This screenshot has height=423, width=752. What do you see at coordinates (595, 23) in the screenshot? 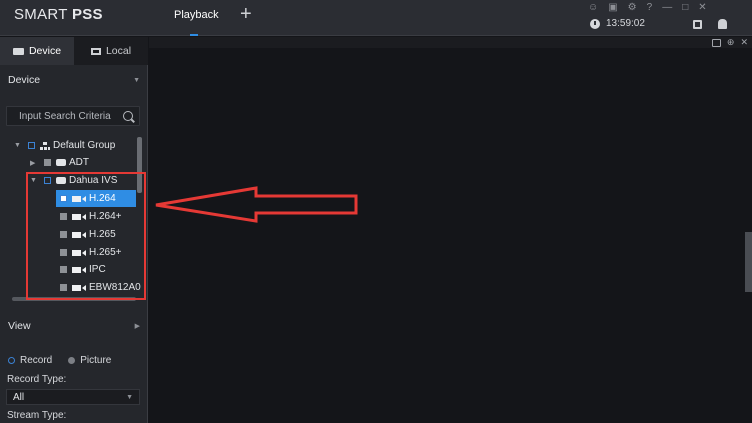
I see `clock-icon` at bounding box center [595, 23].